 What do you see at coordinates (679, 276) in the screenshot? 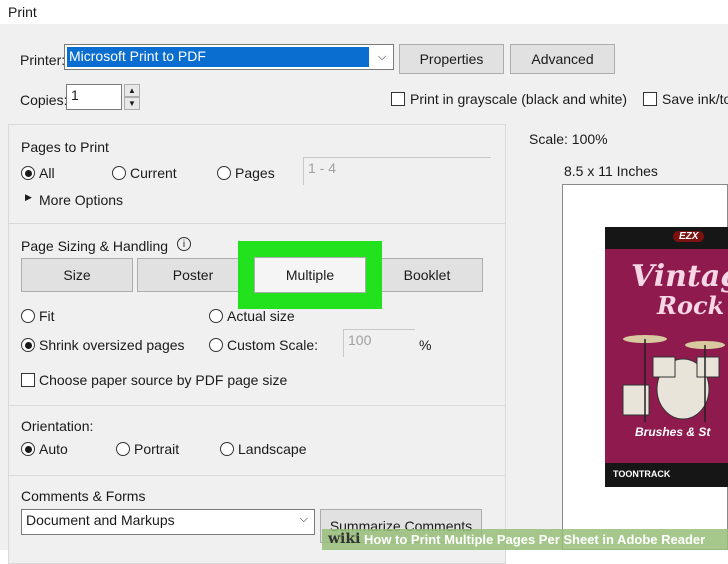
I see `image-title-vintage: Vintage` at bounding box center [679, 276].